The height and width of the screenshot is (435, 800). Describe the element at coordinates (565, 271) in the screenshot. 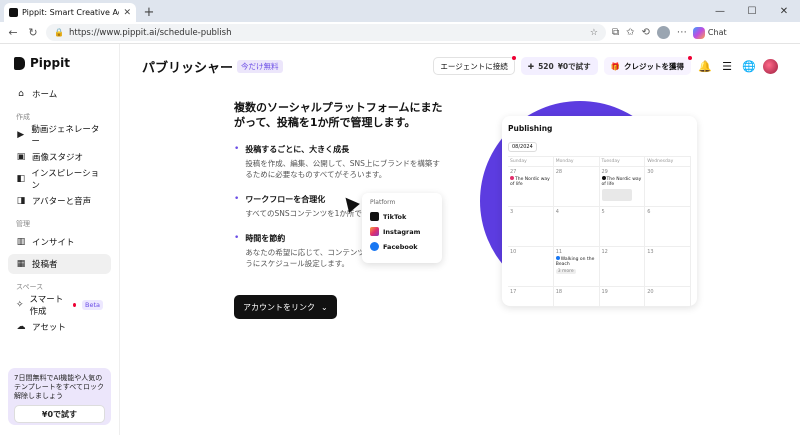

I see `more-events-chip: 3 more` at that location.